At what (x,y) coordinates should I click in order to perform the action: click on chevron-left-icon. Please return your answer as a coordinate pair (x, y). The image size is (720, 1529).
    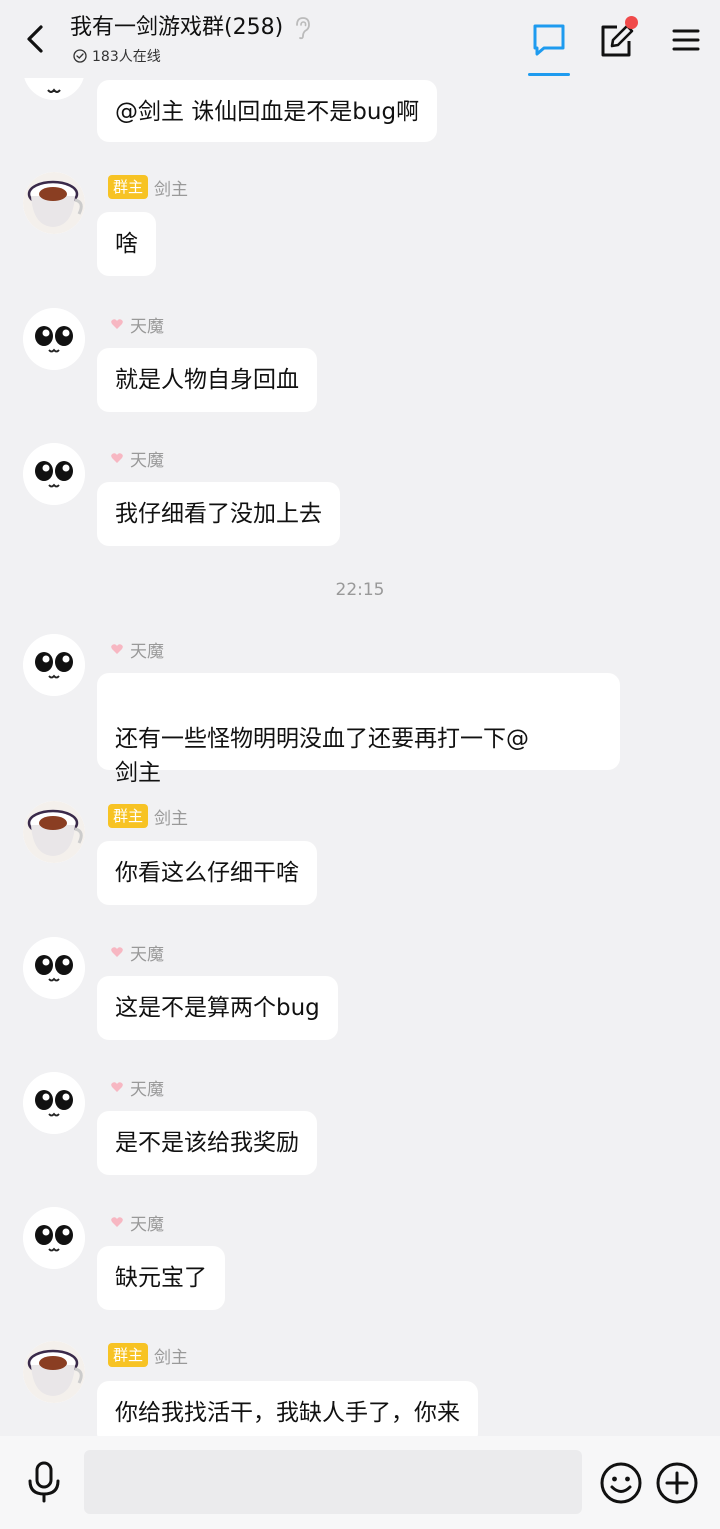
    Looking at the image, I should click on (35, 39).